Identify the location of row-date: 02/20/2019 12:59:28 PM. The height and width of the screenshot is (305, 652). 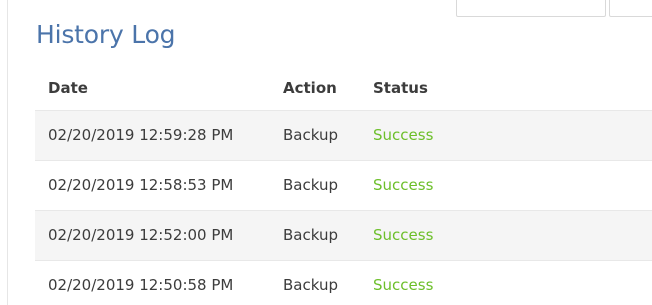
(141, 135).